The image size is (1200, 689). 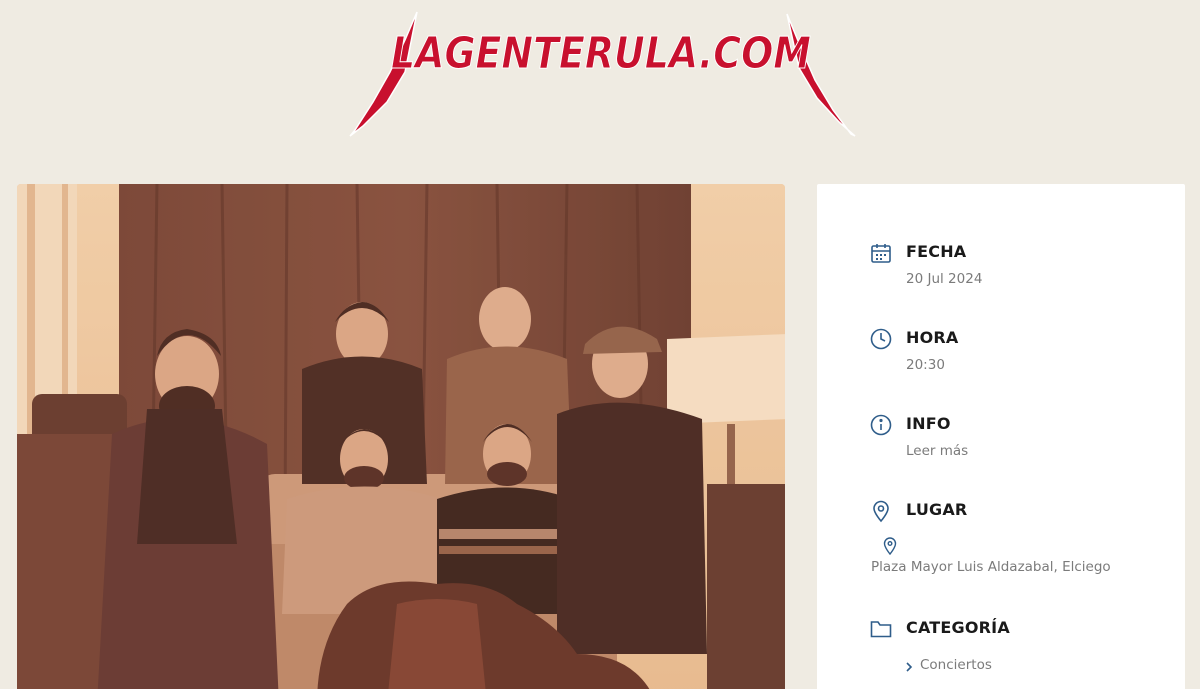 What do you see at coordinates (909, 666) in the screenshot?
I see `chevron-right-icon` at bounding box center [909, 666].